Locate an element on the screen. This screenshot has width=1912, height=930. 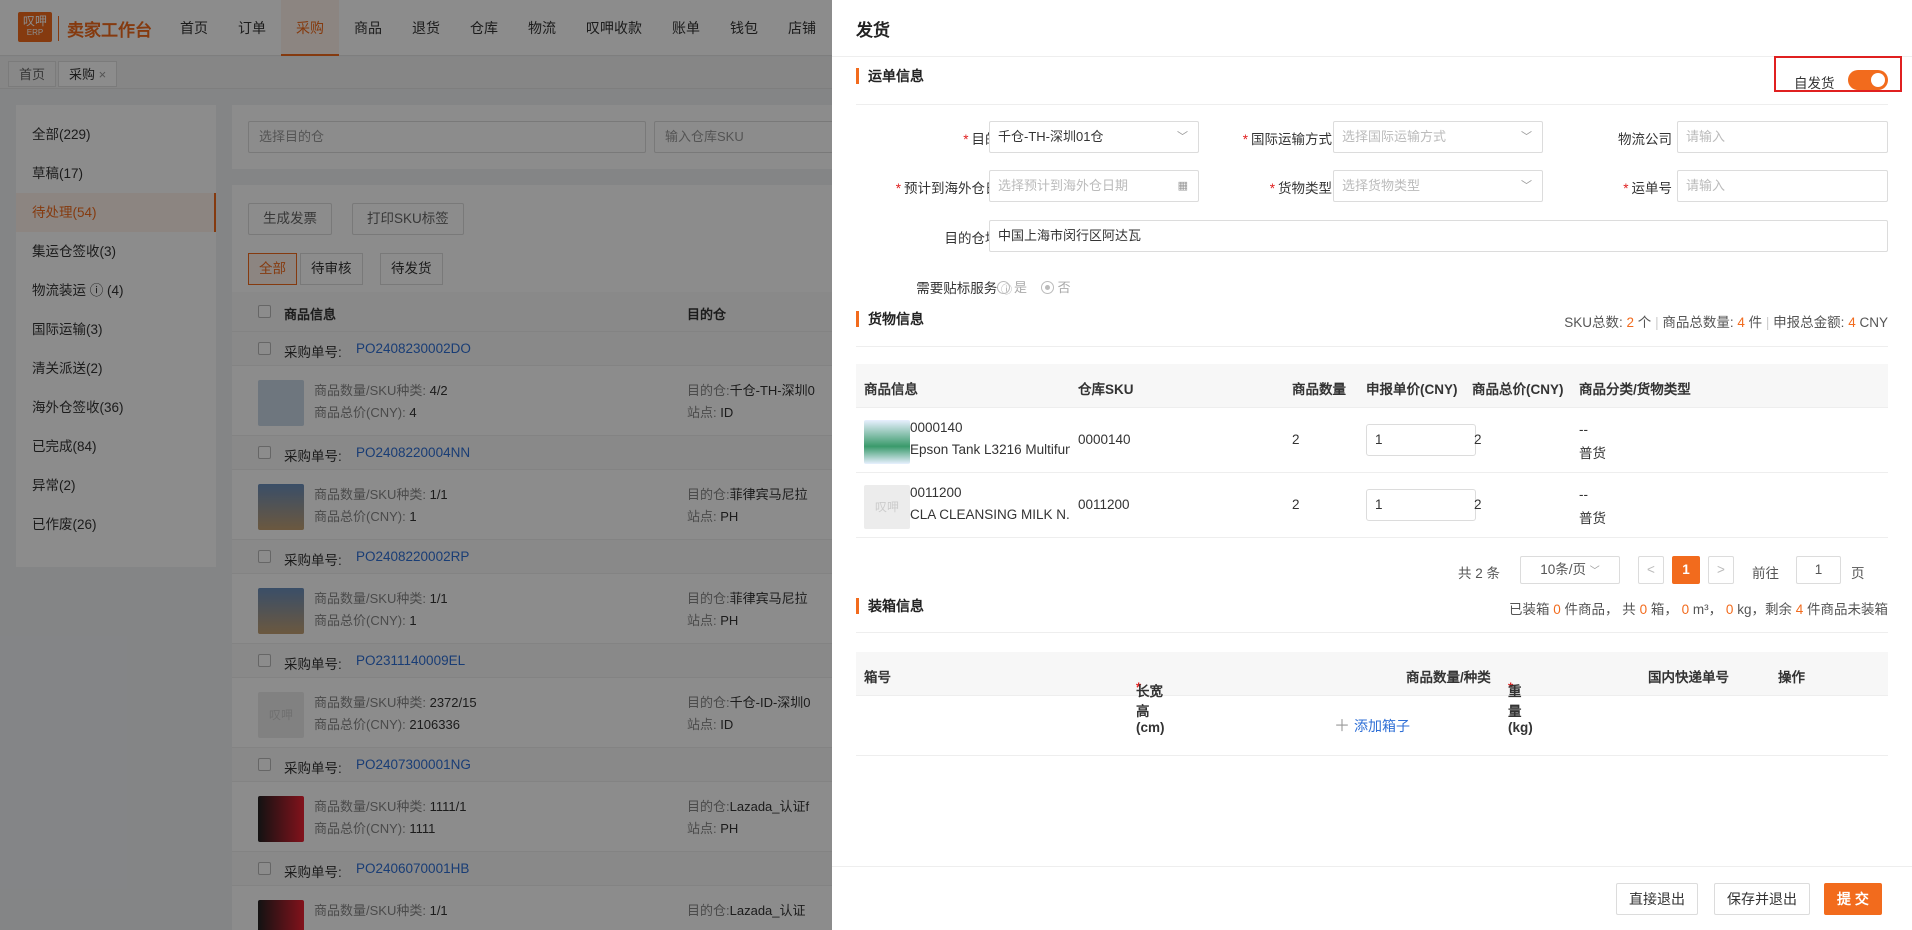
goods-stats: SKU总数: 2 个 | 商品总数量: 4 件 | 申报总金额: 4 CNY is located at coordinates (1726, 322).